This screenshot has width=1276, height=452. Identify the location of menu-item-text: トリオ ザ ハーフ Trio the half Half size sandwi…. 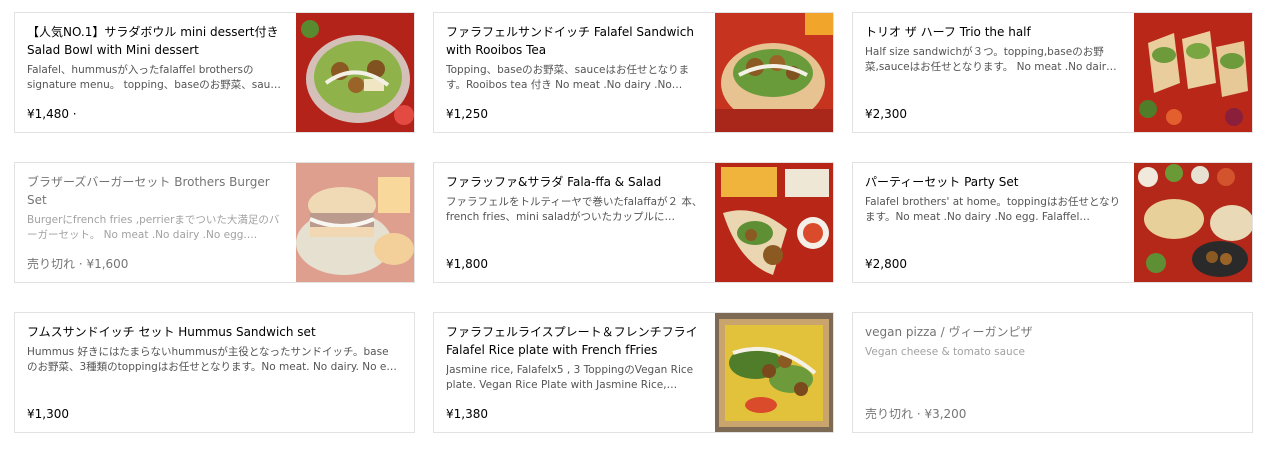
(993, 72).